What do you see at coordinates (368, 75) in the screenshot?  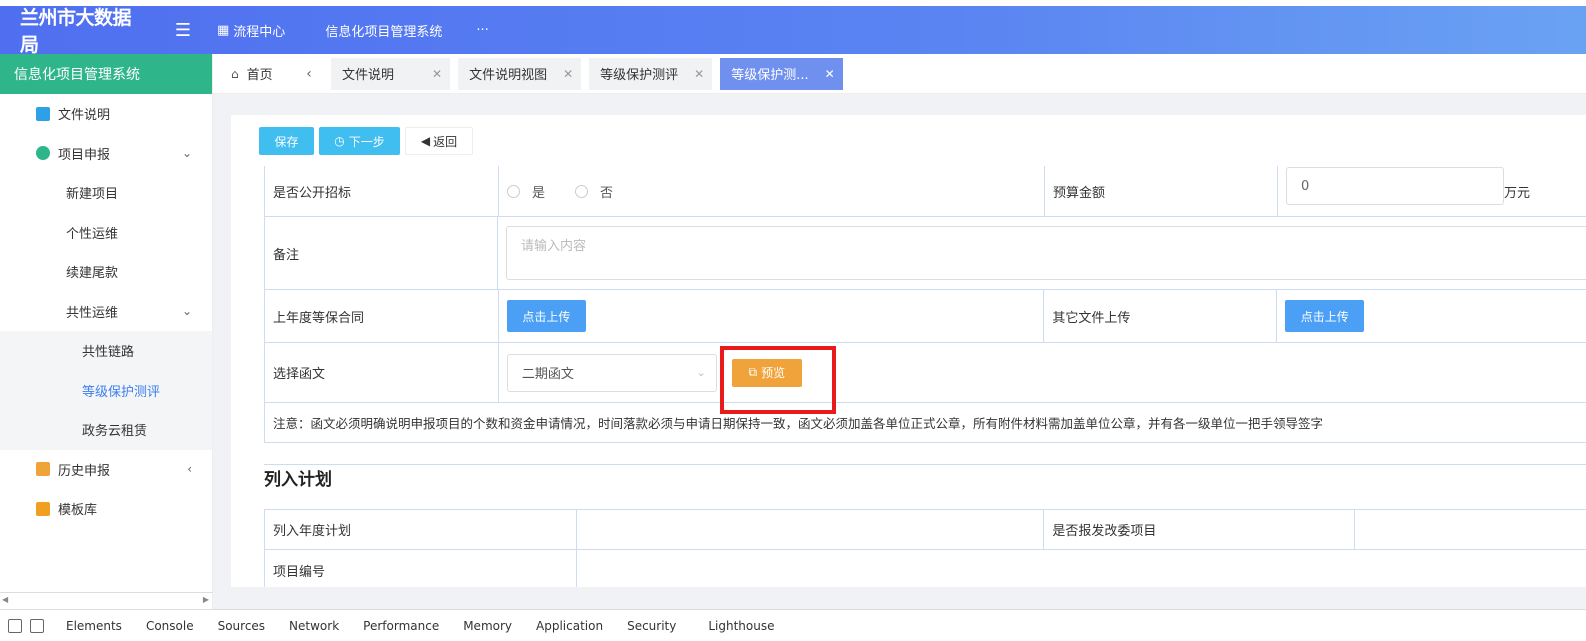 I see `tab-label: 文件说明` at bounding box center [368, 75].